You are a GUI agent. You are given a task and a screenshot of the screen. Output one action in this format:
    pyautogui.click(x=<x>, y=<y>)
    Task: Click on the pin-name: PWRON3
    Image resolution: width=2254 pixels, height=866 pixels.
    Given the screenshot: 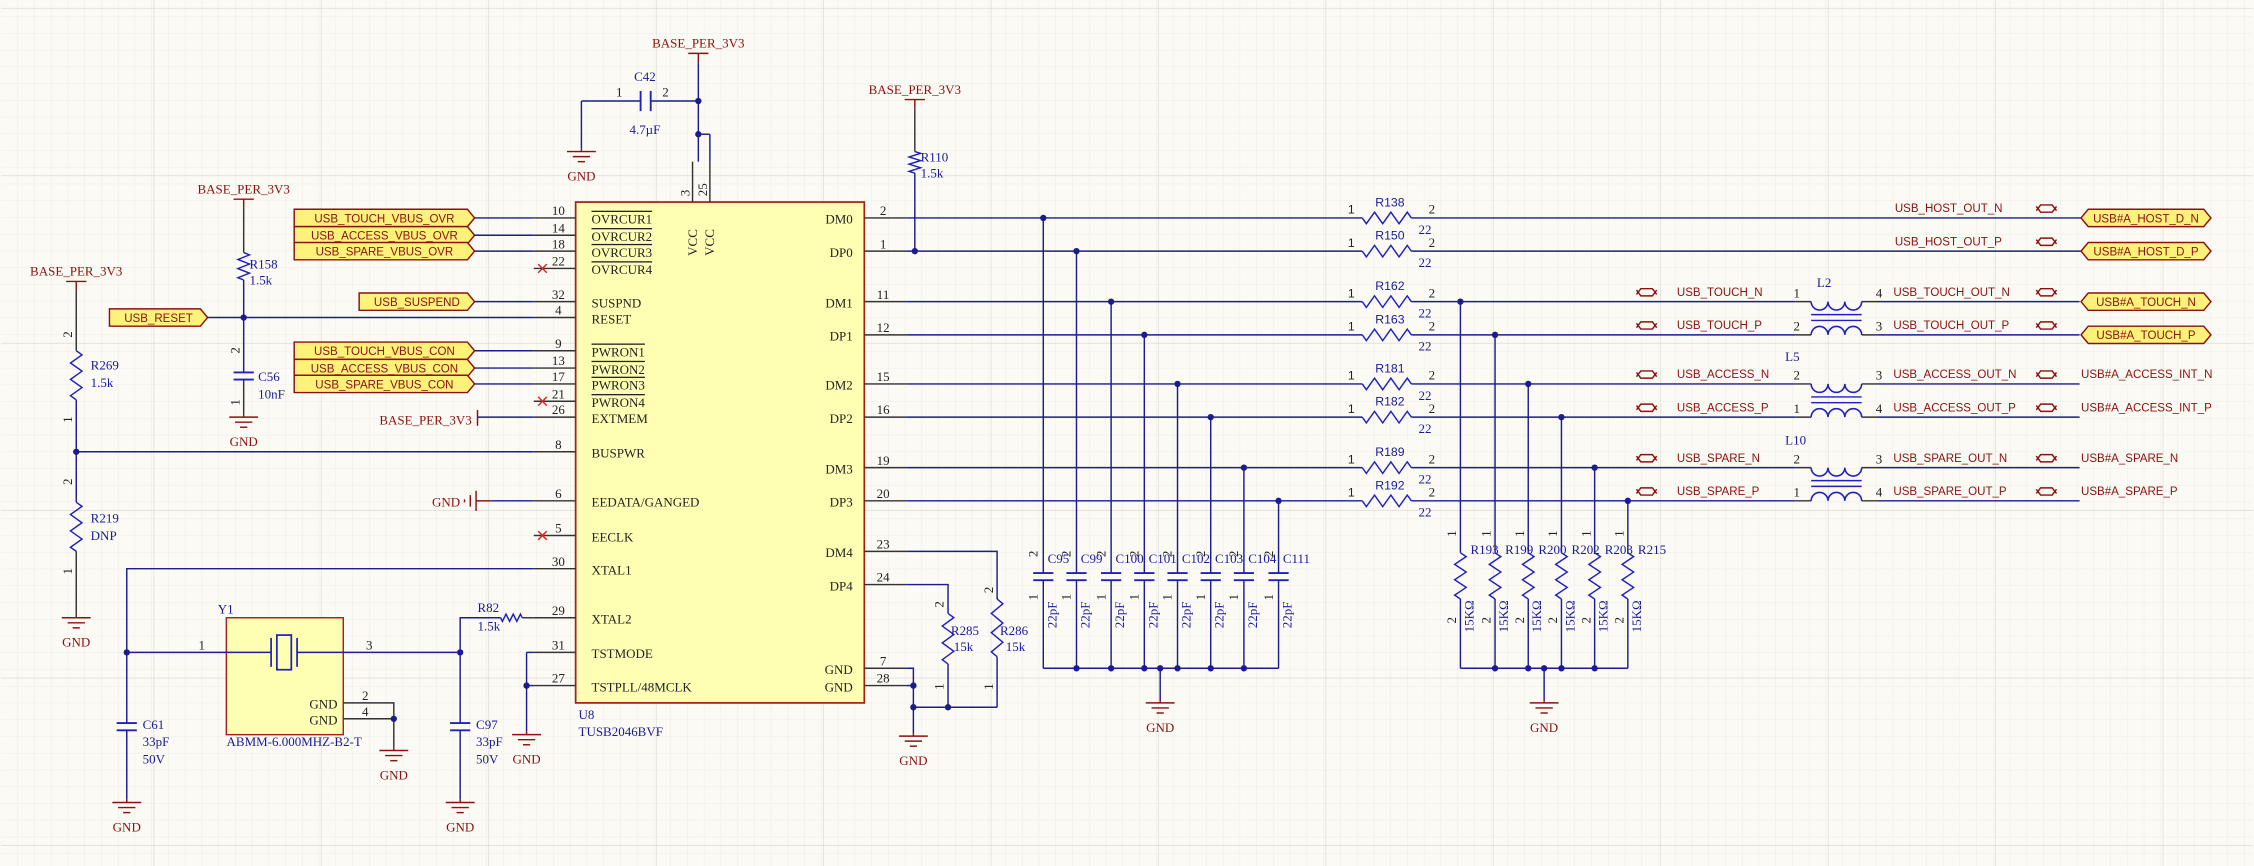 What is the action you would take?
    pyautogui.click(x=618, y=385)
    